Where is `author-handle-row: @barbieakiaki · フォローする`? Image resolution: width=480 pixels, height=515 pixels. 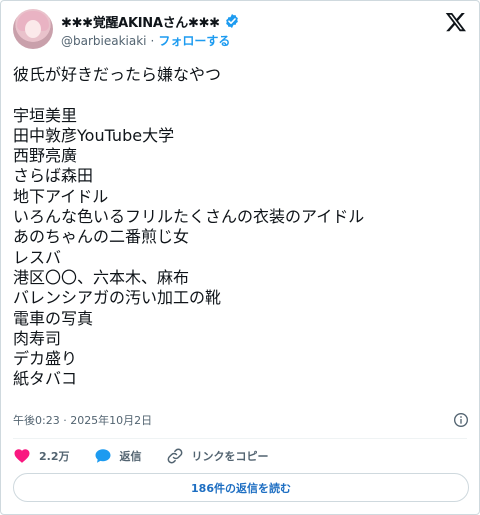 author-handle-row: @barbieakiaki · フォローする is located at coordinates (145, 40).